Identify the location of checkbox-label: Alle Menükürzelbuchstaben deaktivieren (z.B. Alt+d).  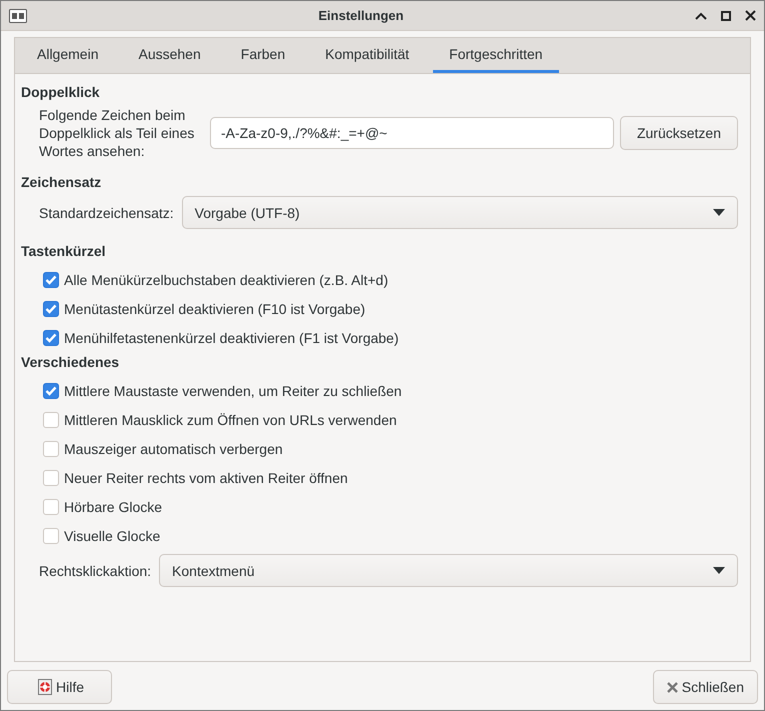
(226, 280).